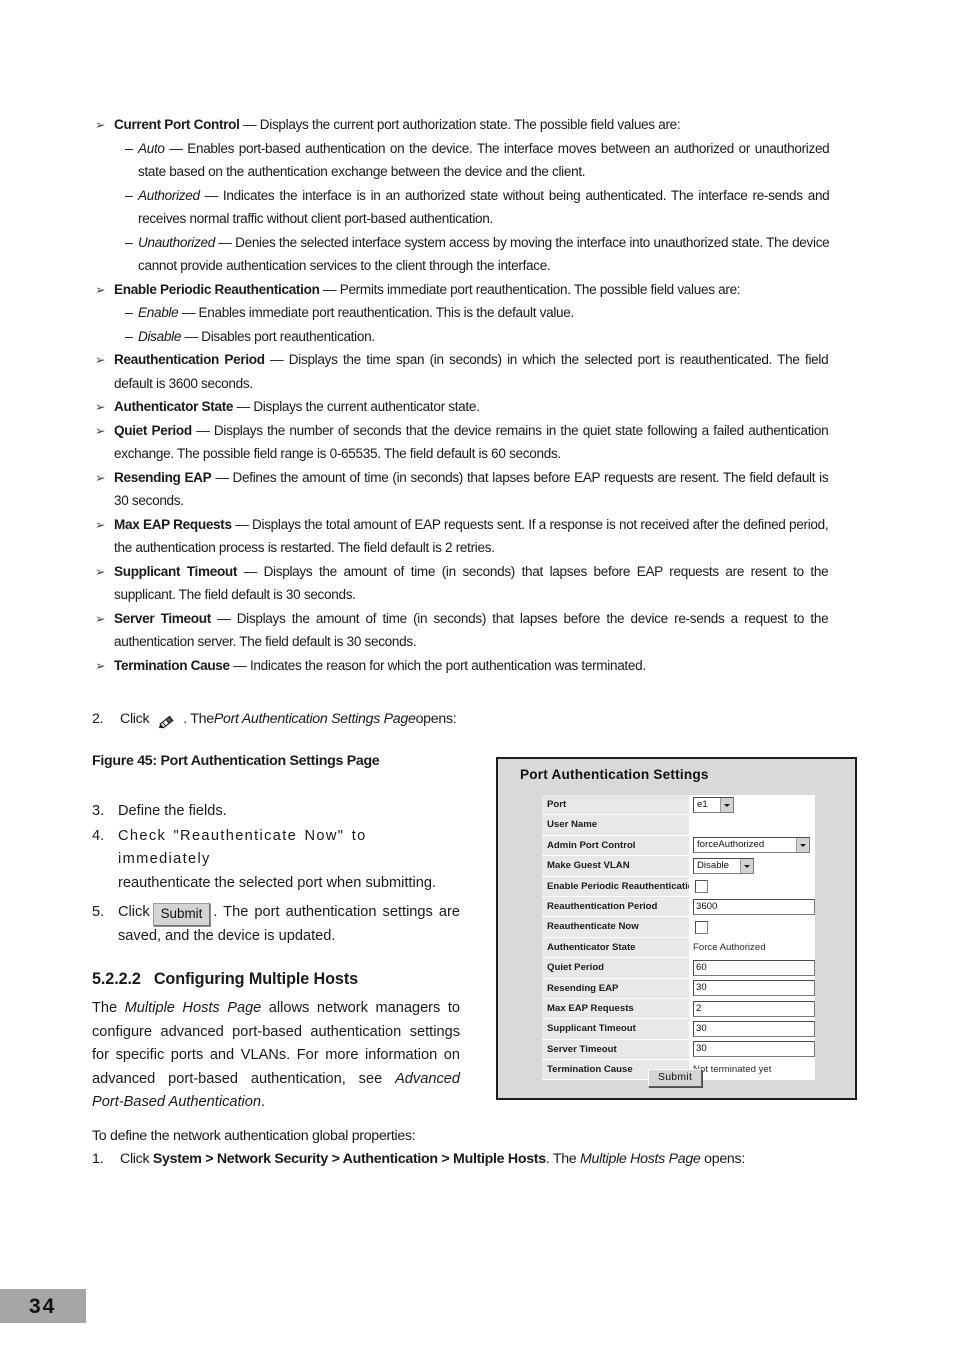 The image size is (954, 1360). I want to click on closing-page-name: Multiple Hosts Page, so click(640, 1159).